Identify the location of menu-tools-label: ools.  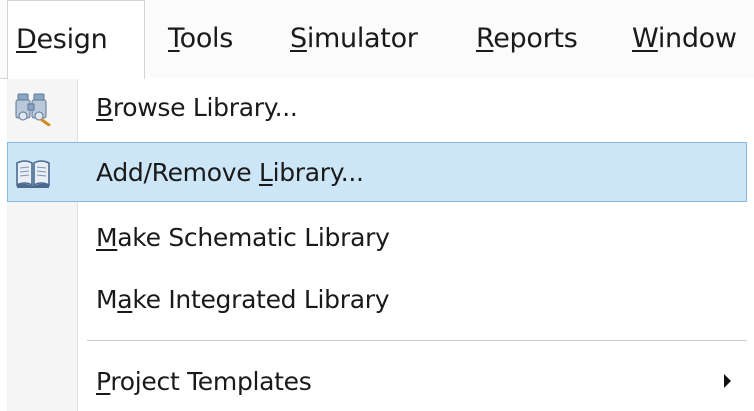
(206, 38).